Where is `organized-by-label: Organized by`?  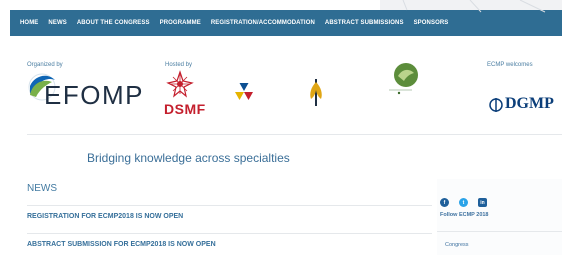
organized-by-label: Organized by is located at coordinates (45, 65).